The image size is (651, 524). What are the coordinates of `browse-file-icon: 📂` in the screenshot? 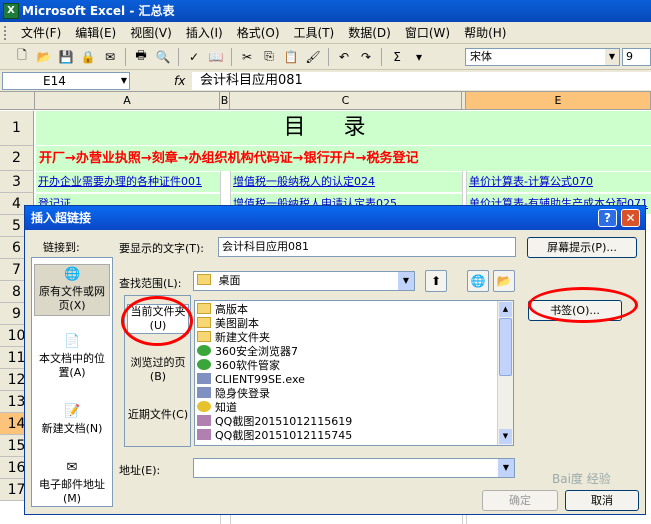 It's located at (504, 281).